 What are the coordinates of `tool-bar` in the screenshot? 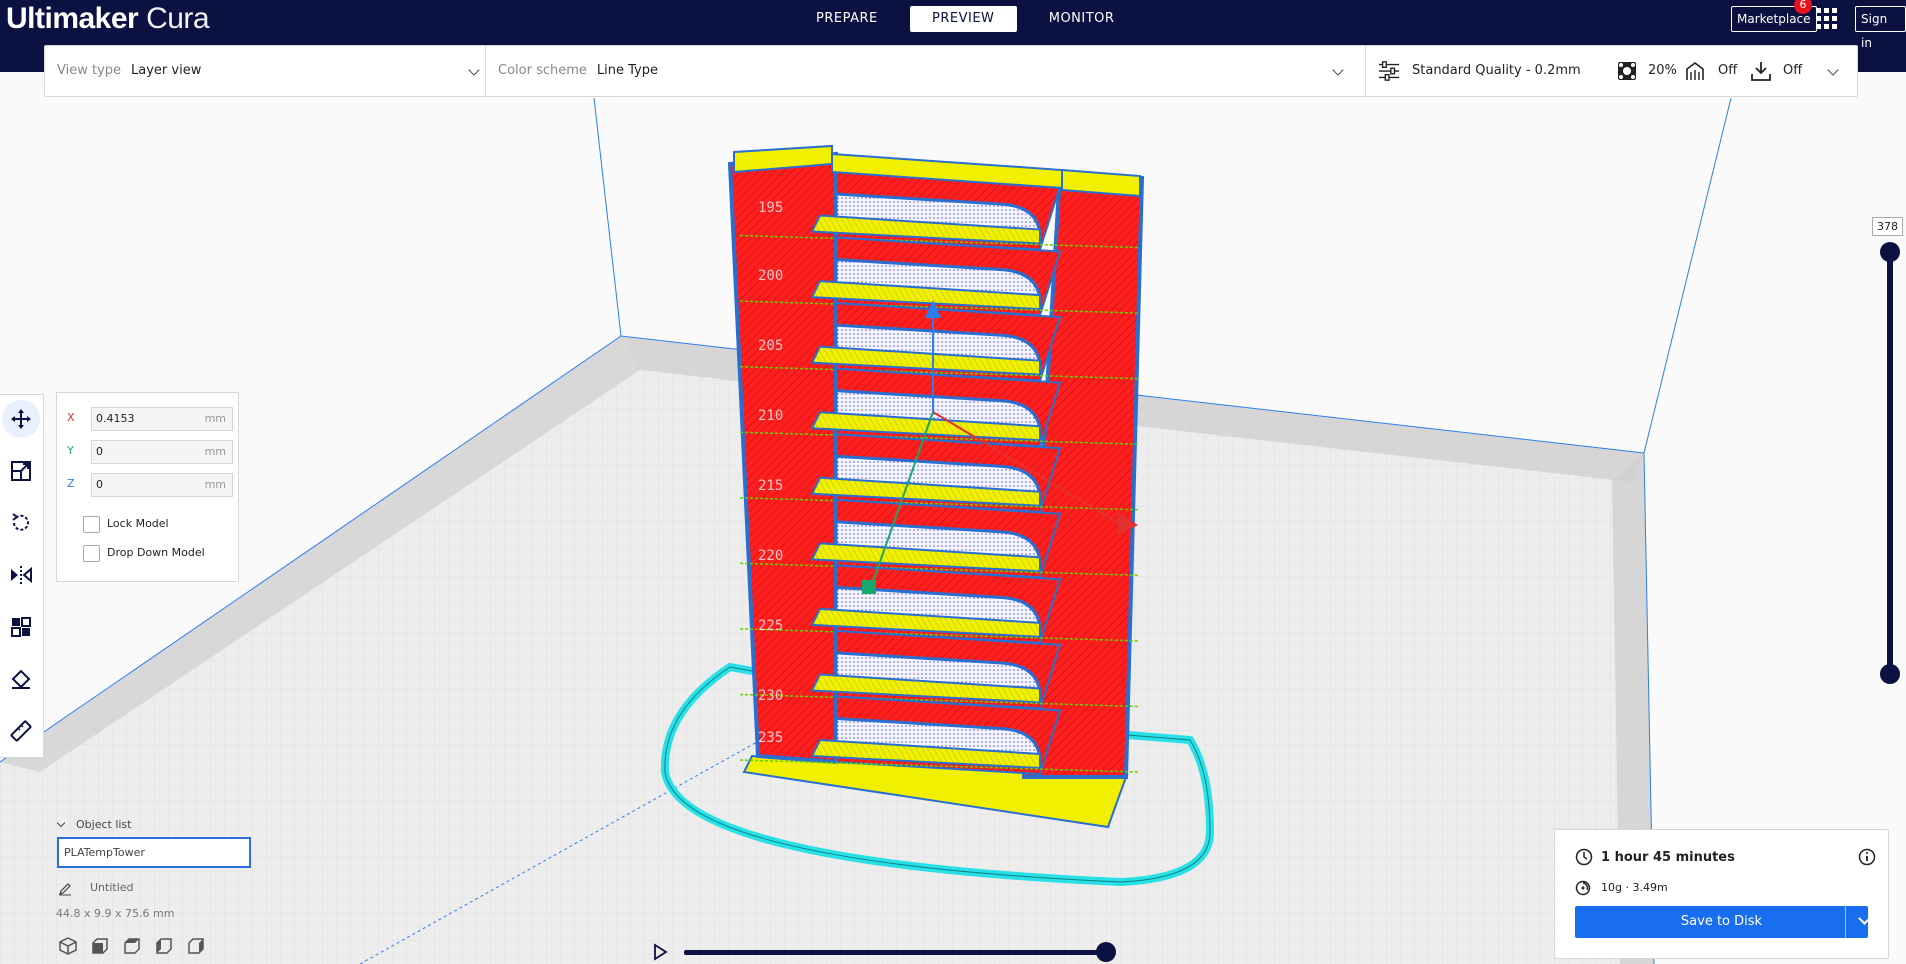 It's located at (22, 576).